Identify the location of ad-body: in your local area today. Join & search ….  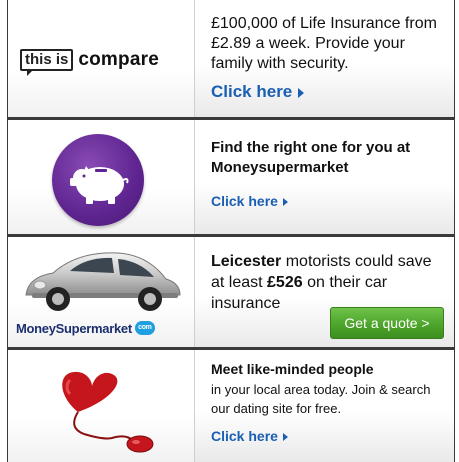
(321, 399).